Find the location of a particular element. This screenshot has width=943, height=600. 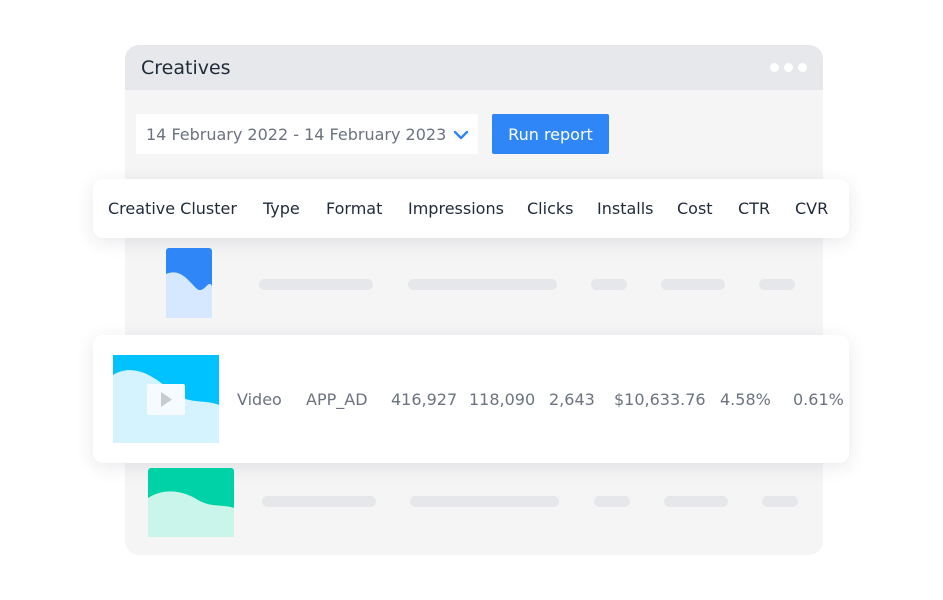

header-format: Format is located at coordinates (354, 208).